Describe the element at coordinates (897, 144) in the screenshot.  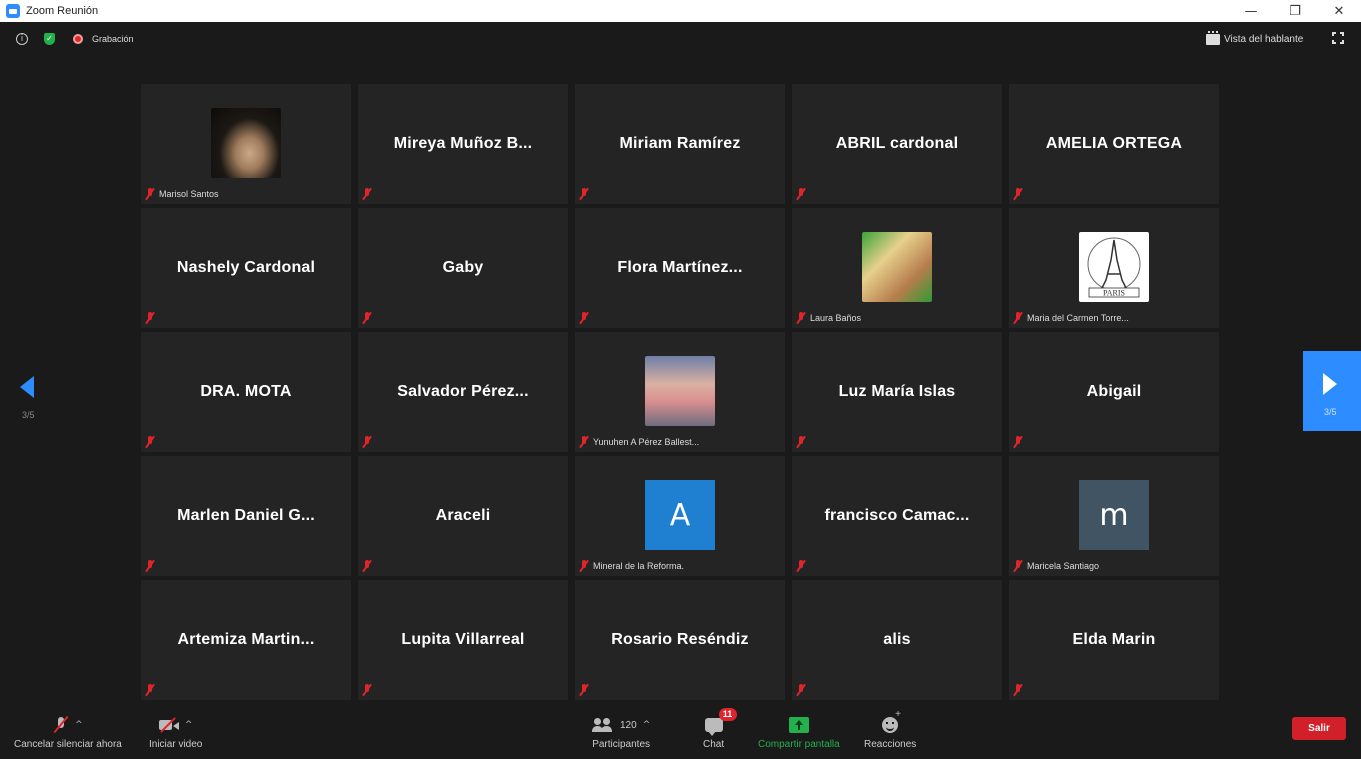
I see `participant-tile: ABRIL cardonal` at that location.